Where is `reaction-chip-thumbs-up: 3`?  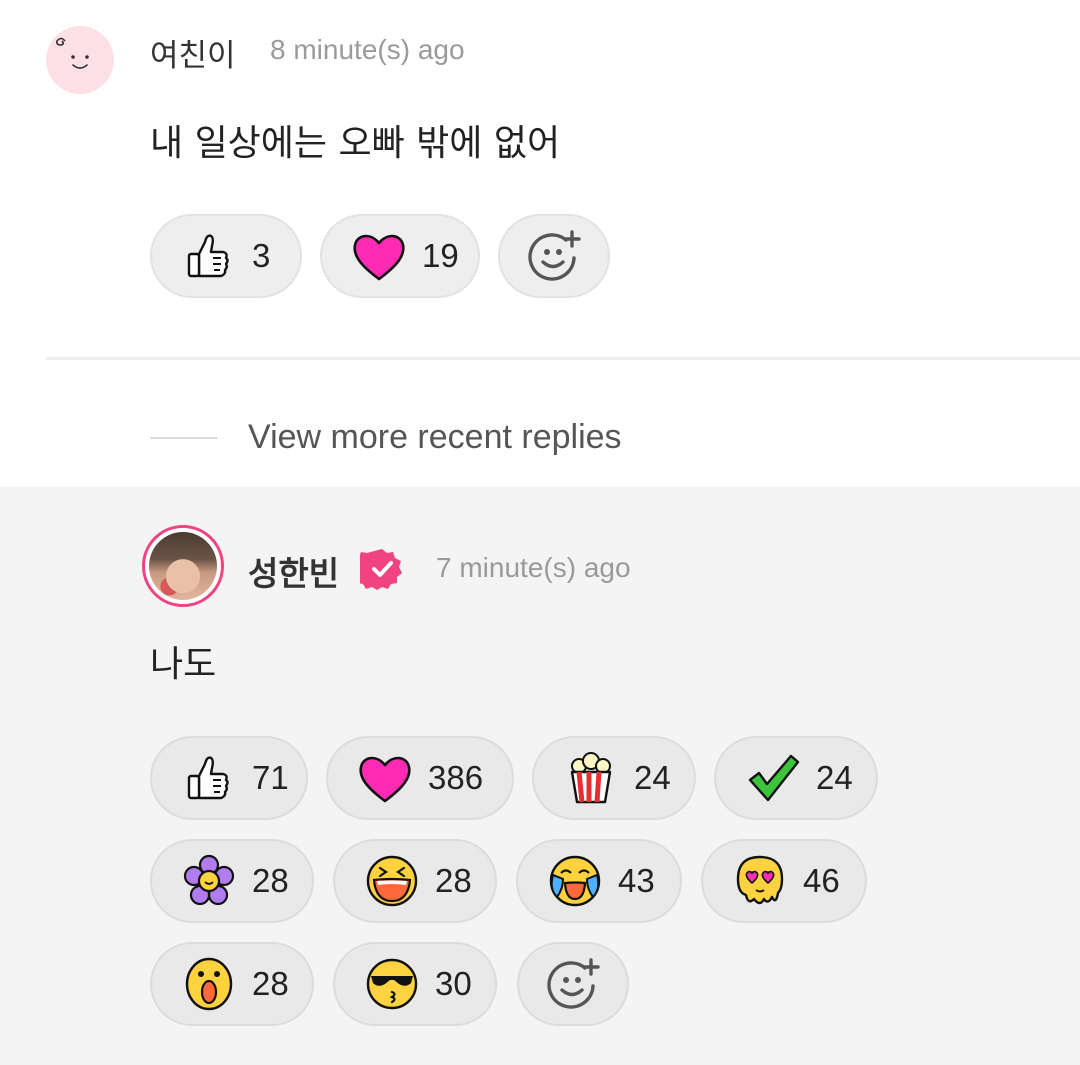 reaction-chip-thumbs-up: 3 is located at coordinates (226, 256).